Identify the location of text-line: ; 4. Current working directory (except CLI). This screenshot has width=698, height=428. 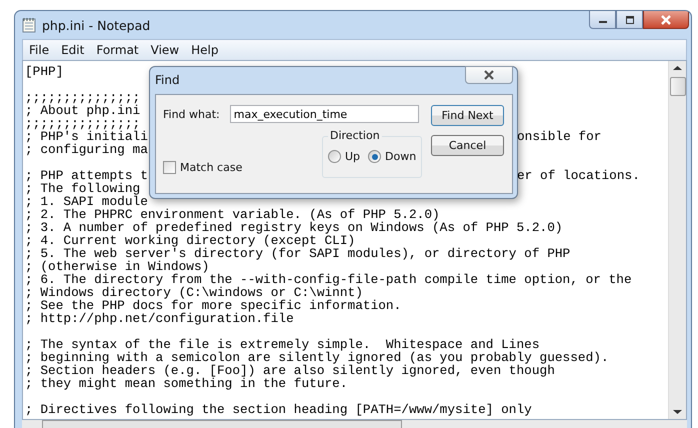
(190, 240).